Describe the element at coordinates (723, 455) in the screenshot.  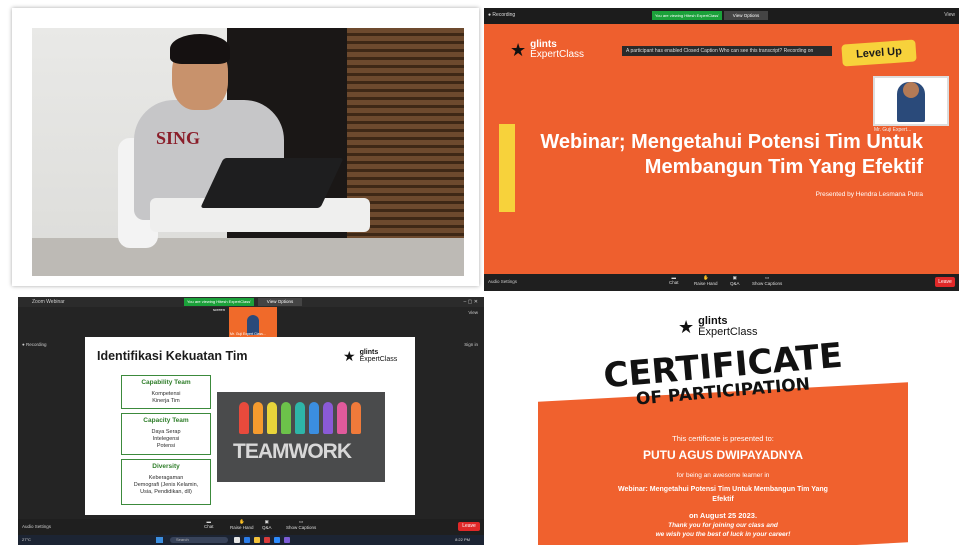
I see `recipient-name: PUTU AGUS DWIPAYADNYA` at that location.